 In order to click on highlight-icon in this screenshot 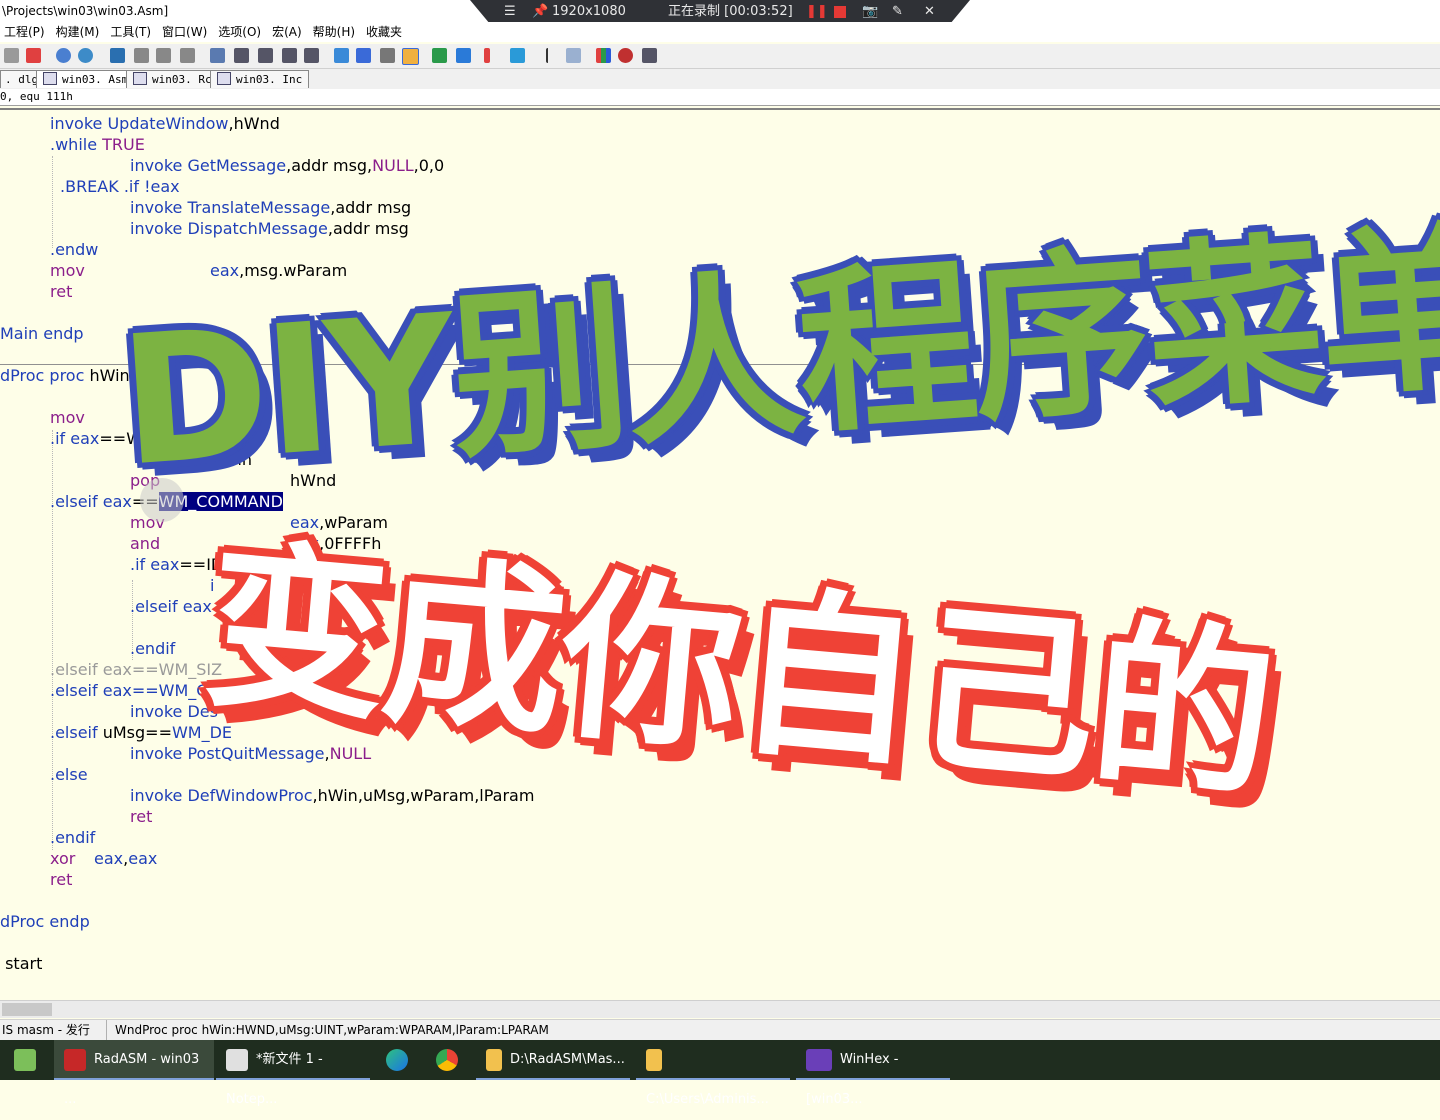, I will do `click(410, 56)`.